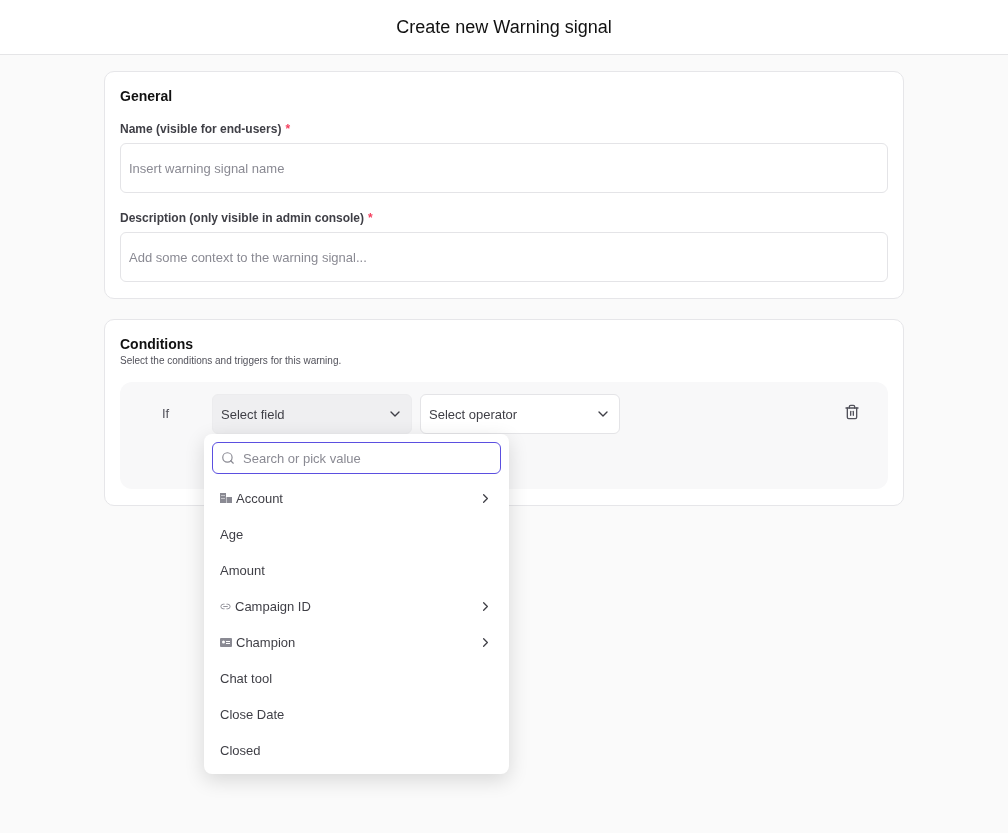 The height and width of the screenshot is (833, 1008). I want to click on menu-item: Account, so click(356, 498).